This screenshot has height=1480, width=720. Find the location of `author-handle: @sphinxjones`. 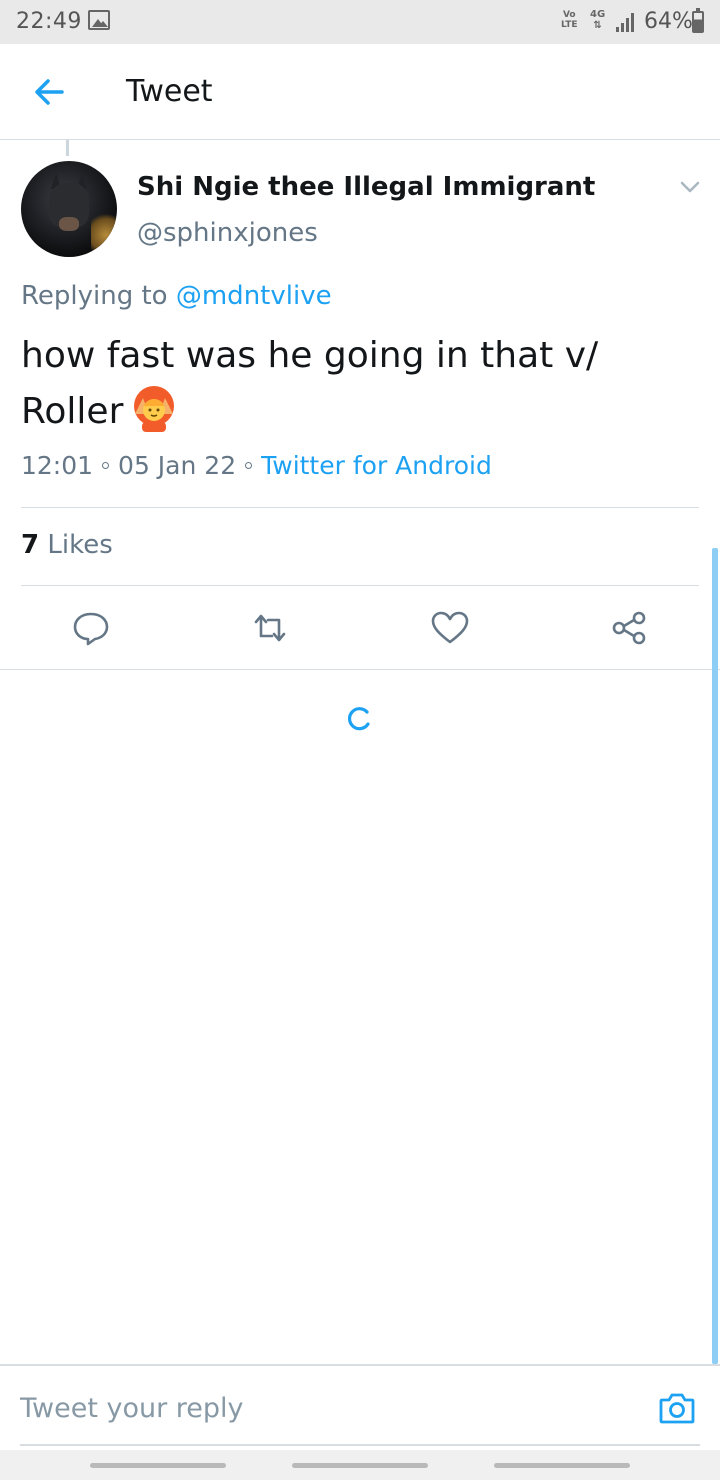

author-handle: @sphinxjones is located at coordinates (227, 233).